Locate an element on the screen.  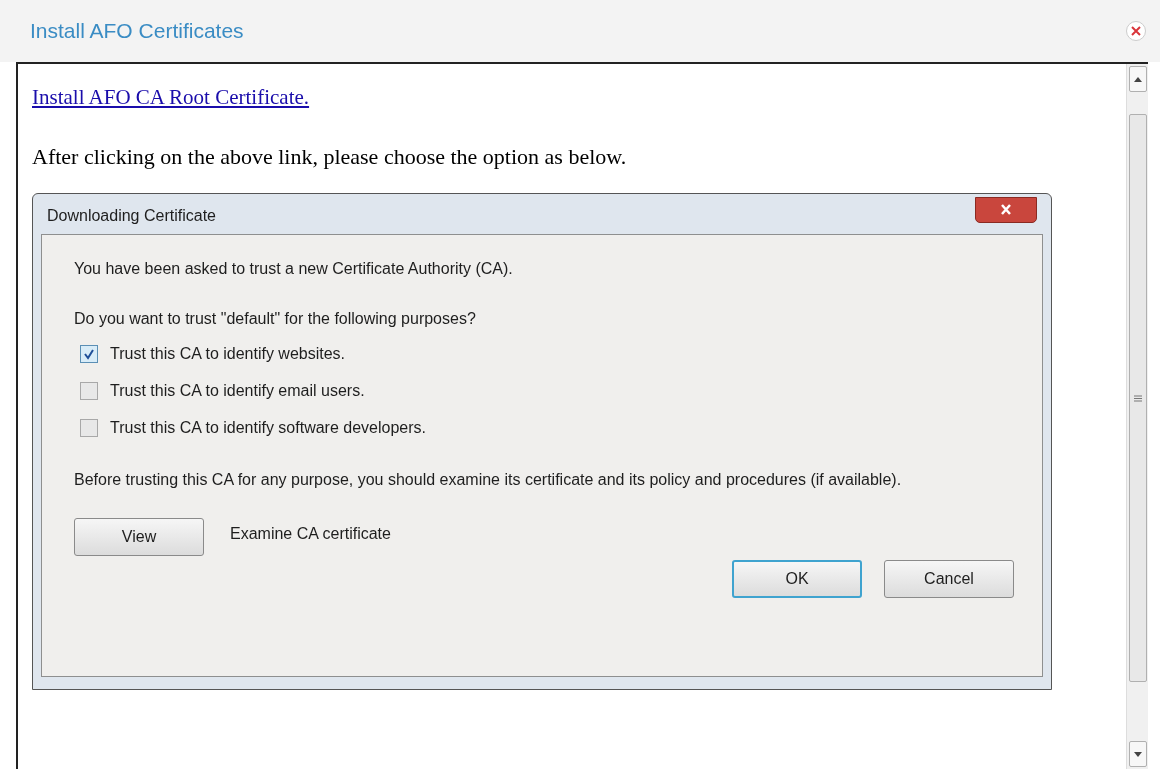
dialog-close-button is located at coordinates (1006, 209).